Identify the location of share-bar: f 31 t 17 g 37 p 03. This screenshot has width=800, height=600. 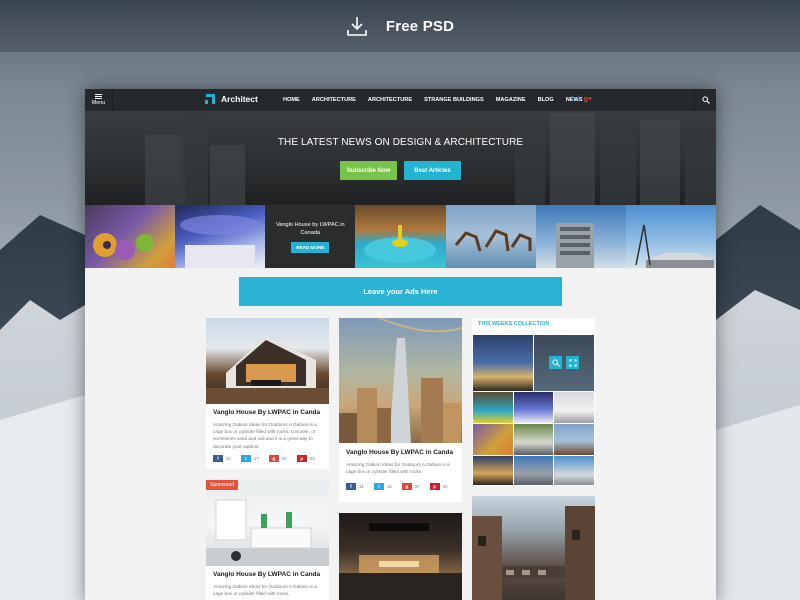
(264, 458).